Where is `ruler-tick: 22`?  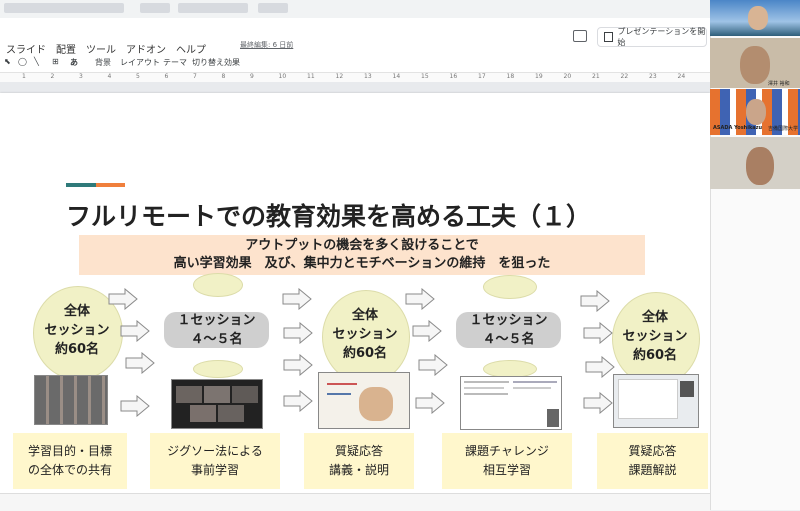 ruler-tick: 22 is located at coordinates (624, 76).